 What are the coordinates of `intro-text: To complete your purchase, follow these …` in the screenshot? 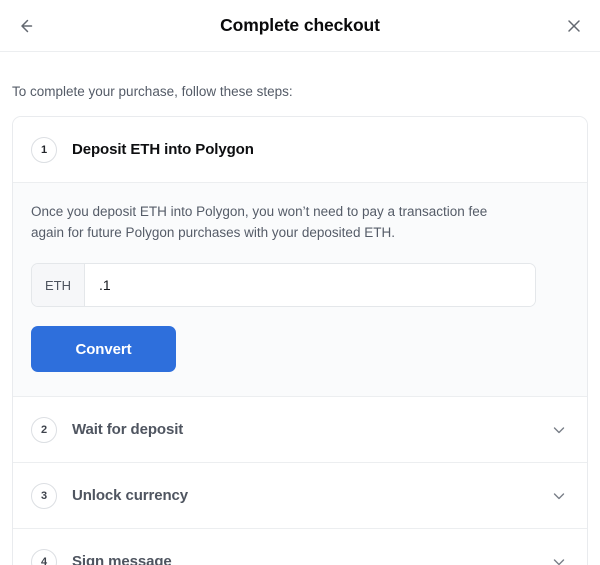 It's located at (152, 91).